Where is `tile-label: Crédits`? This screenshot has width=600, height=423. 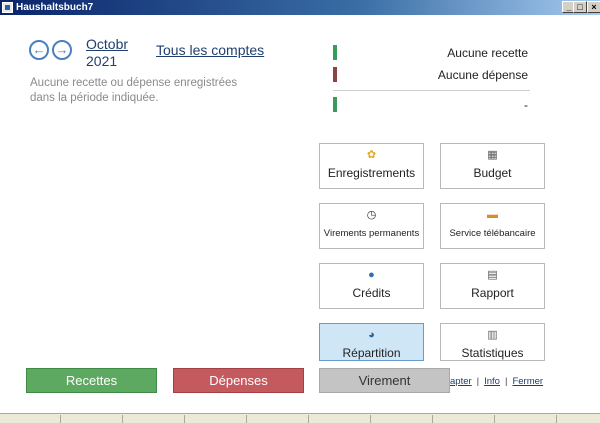
tile-label: Crédits is located at coordinates (371, 293).